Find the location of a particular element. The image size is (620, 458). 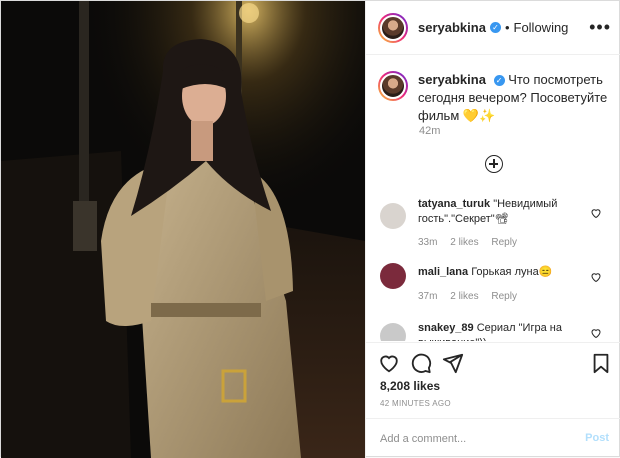

comment-text: Горькая луна😑 is located at coordinates (512, 272).